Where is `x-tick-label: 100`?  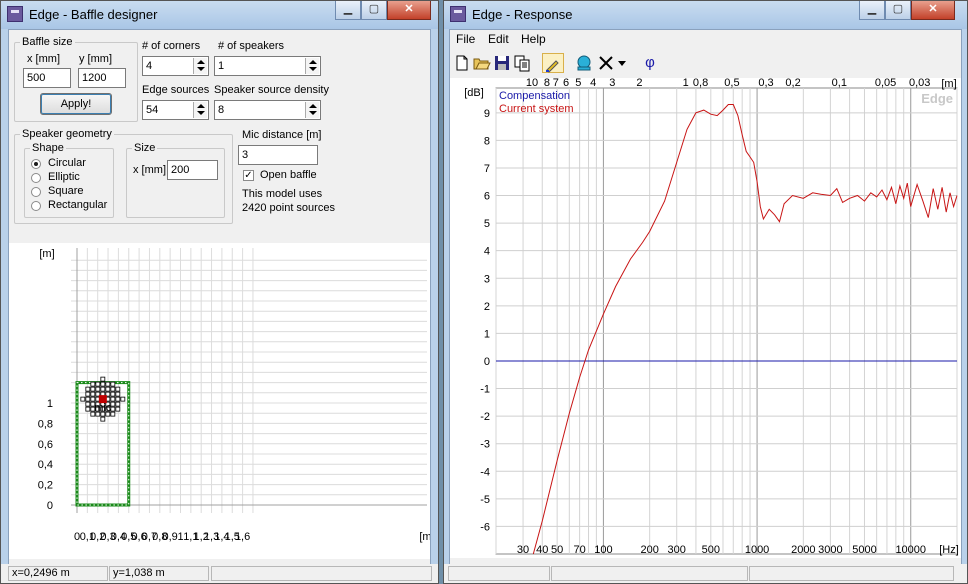 x-tick-label: 100 is located at coordinates (603, 550).